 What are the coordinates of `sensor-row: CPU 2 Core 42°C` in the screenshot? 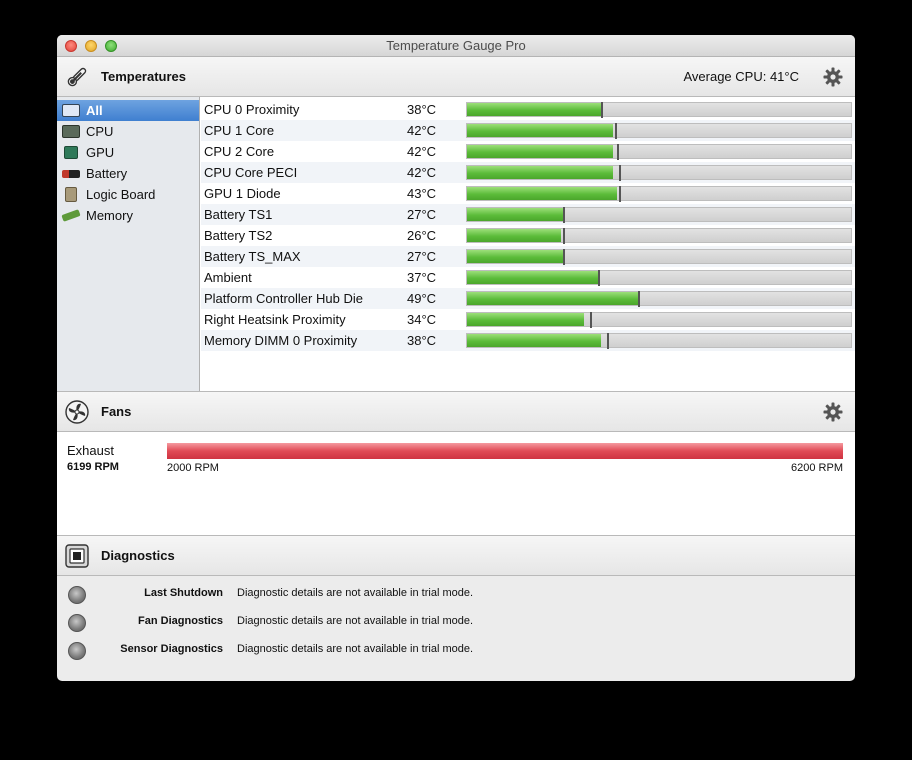 It's located at (528, 151).